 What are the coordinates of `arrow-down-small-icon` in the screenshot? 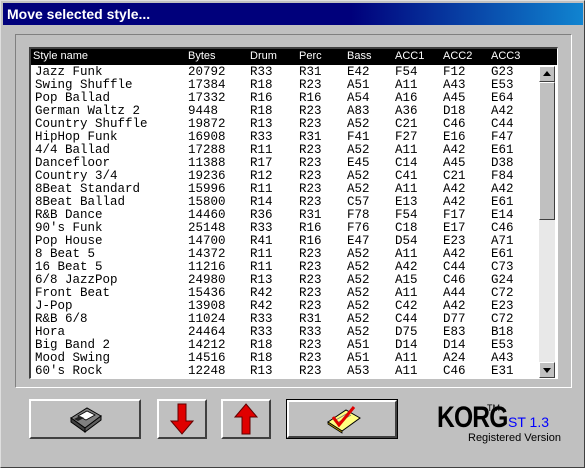 It's located at (547, 370).